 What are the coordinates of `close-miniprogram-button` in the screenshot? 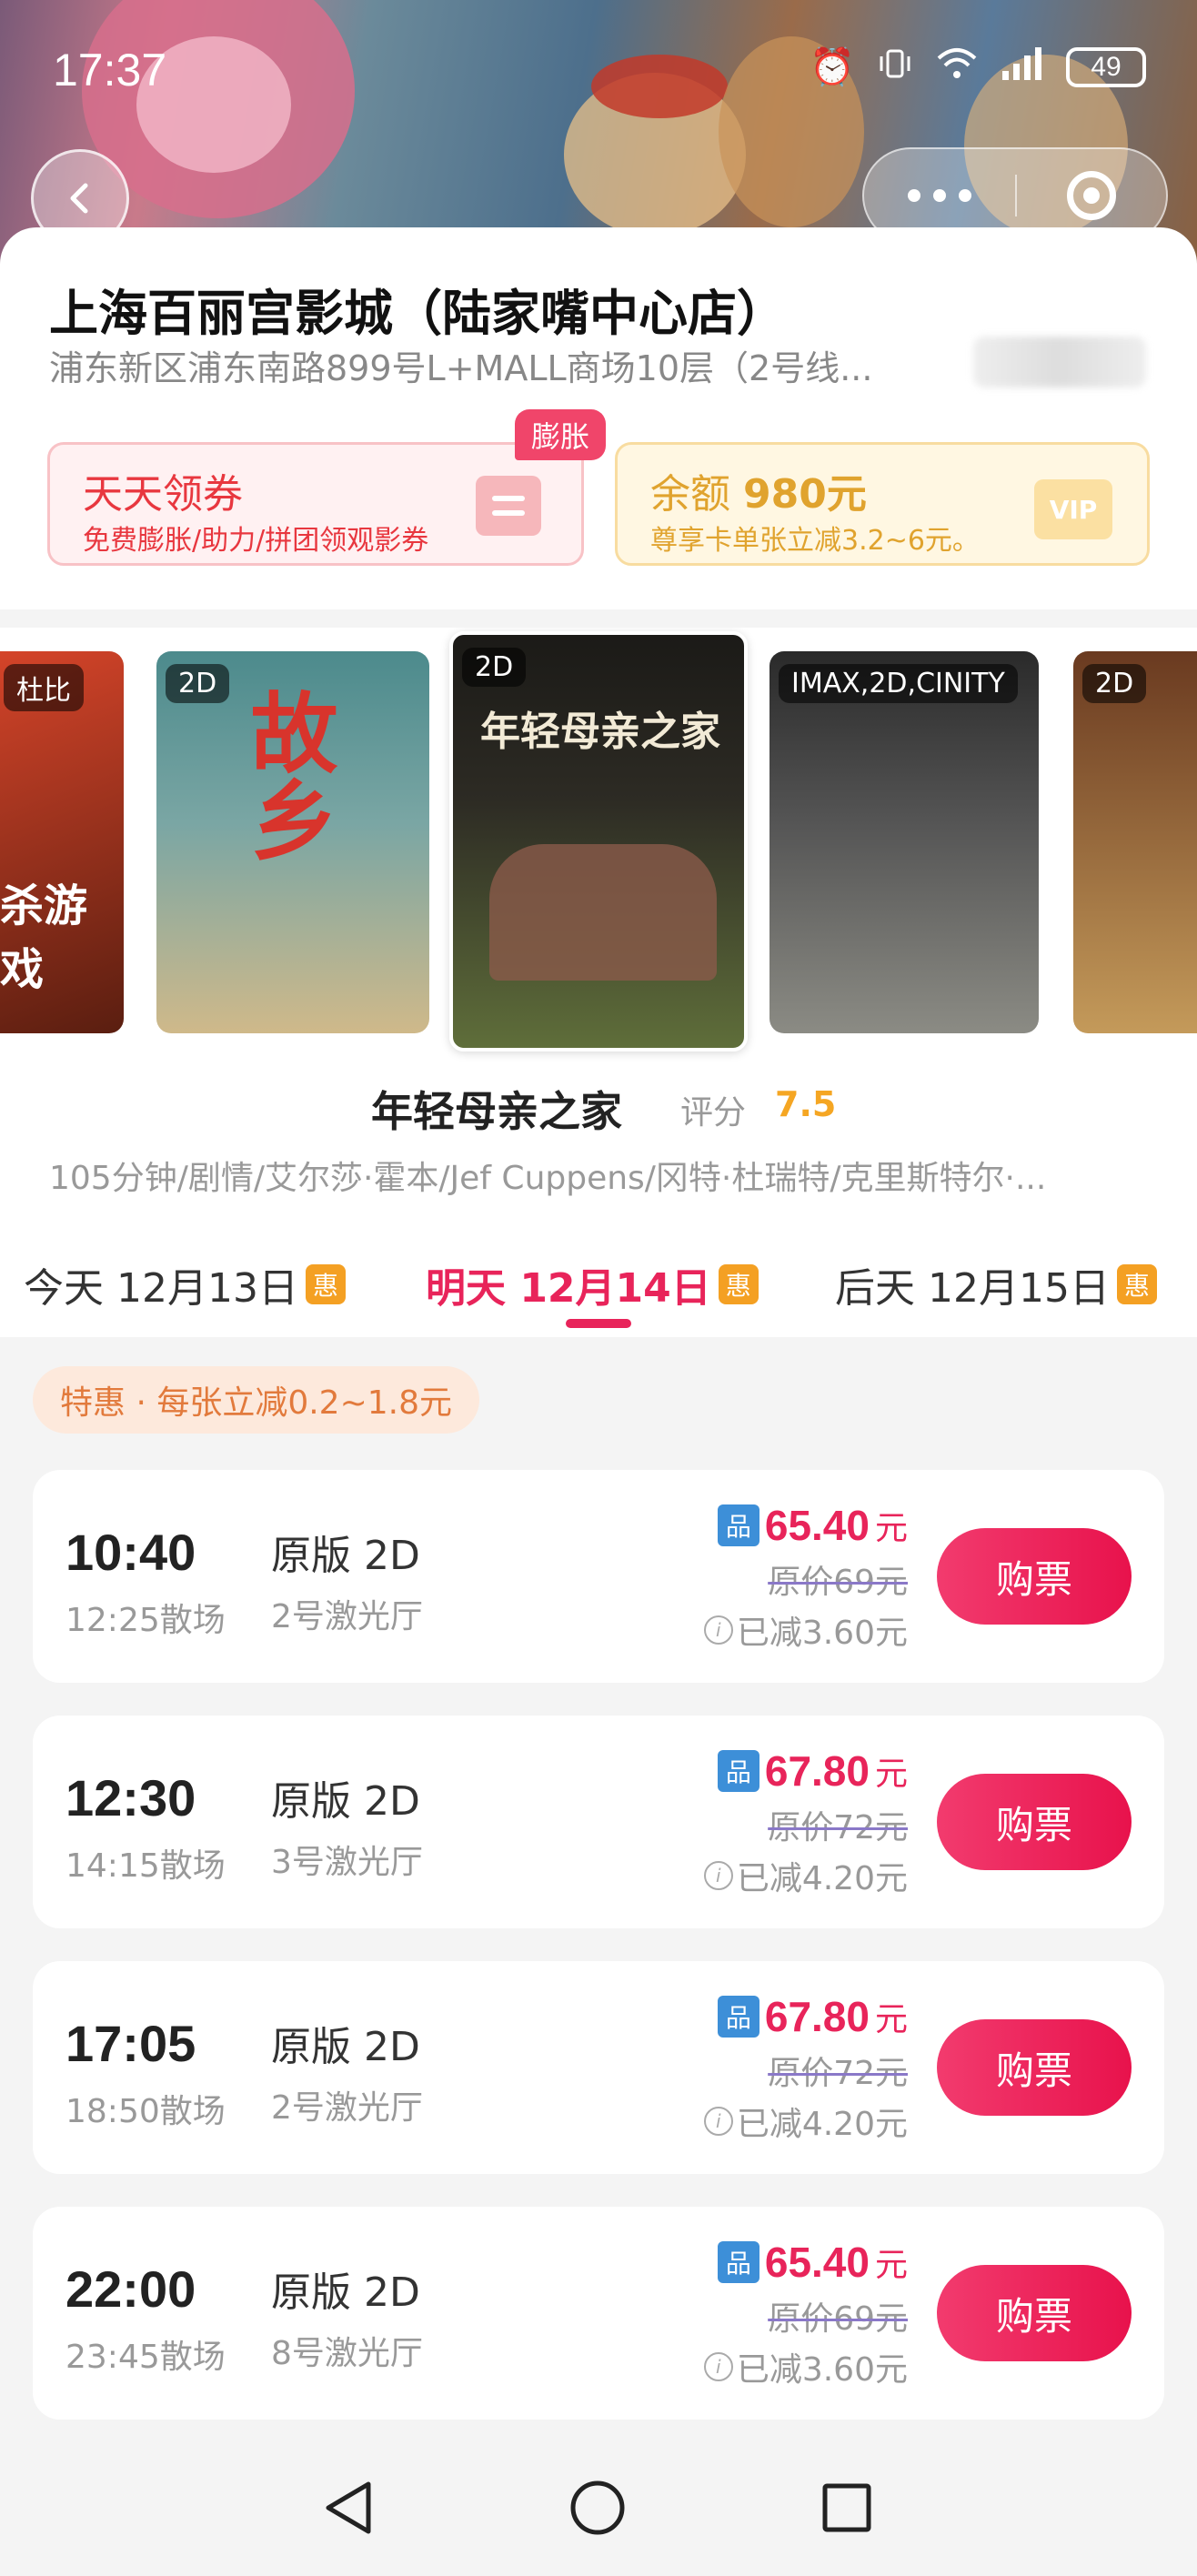 It's located at (1091, 195).